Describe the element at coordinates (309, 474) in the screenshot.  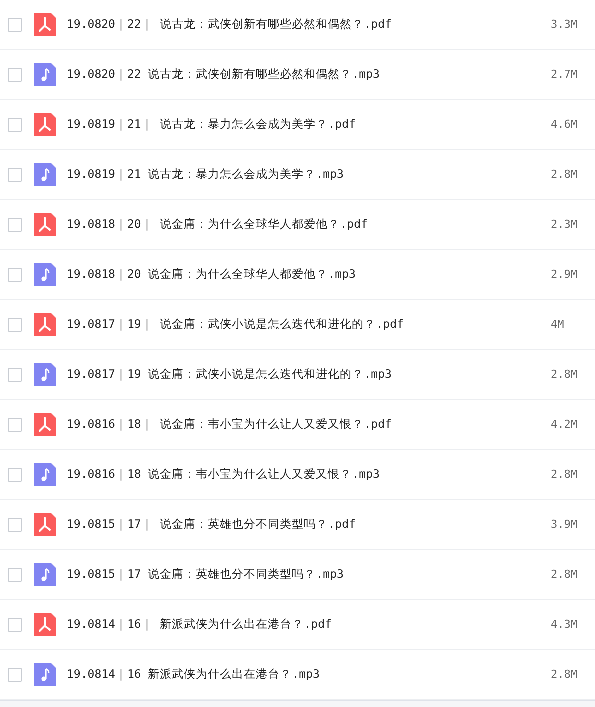
I see `file-name: 19.0816｜18 说金庸：韦小宝为什么让人又爱又恨？.mp3` at that location.